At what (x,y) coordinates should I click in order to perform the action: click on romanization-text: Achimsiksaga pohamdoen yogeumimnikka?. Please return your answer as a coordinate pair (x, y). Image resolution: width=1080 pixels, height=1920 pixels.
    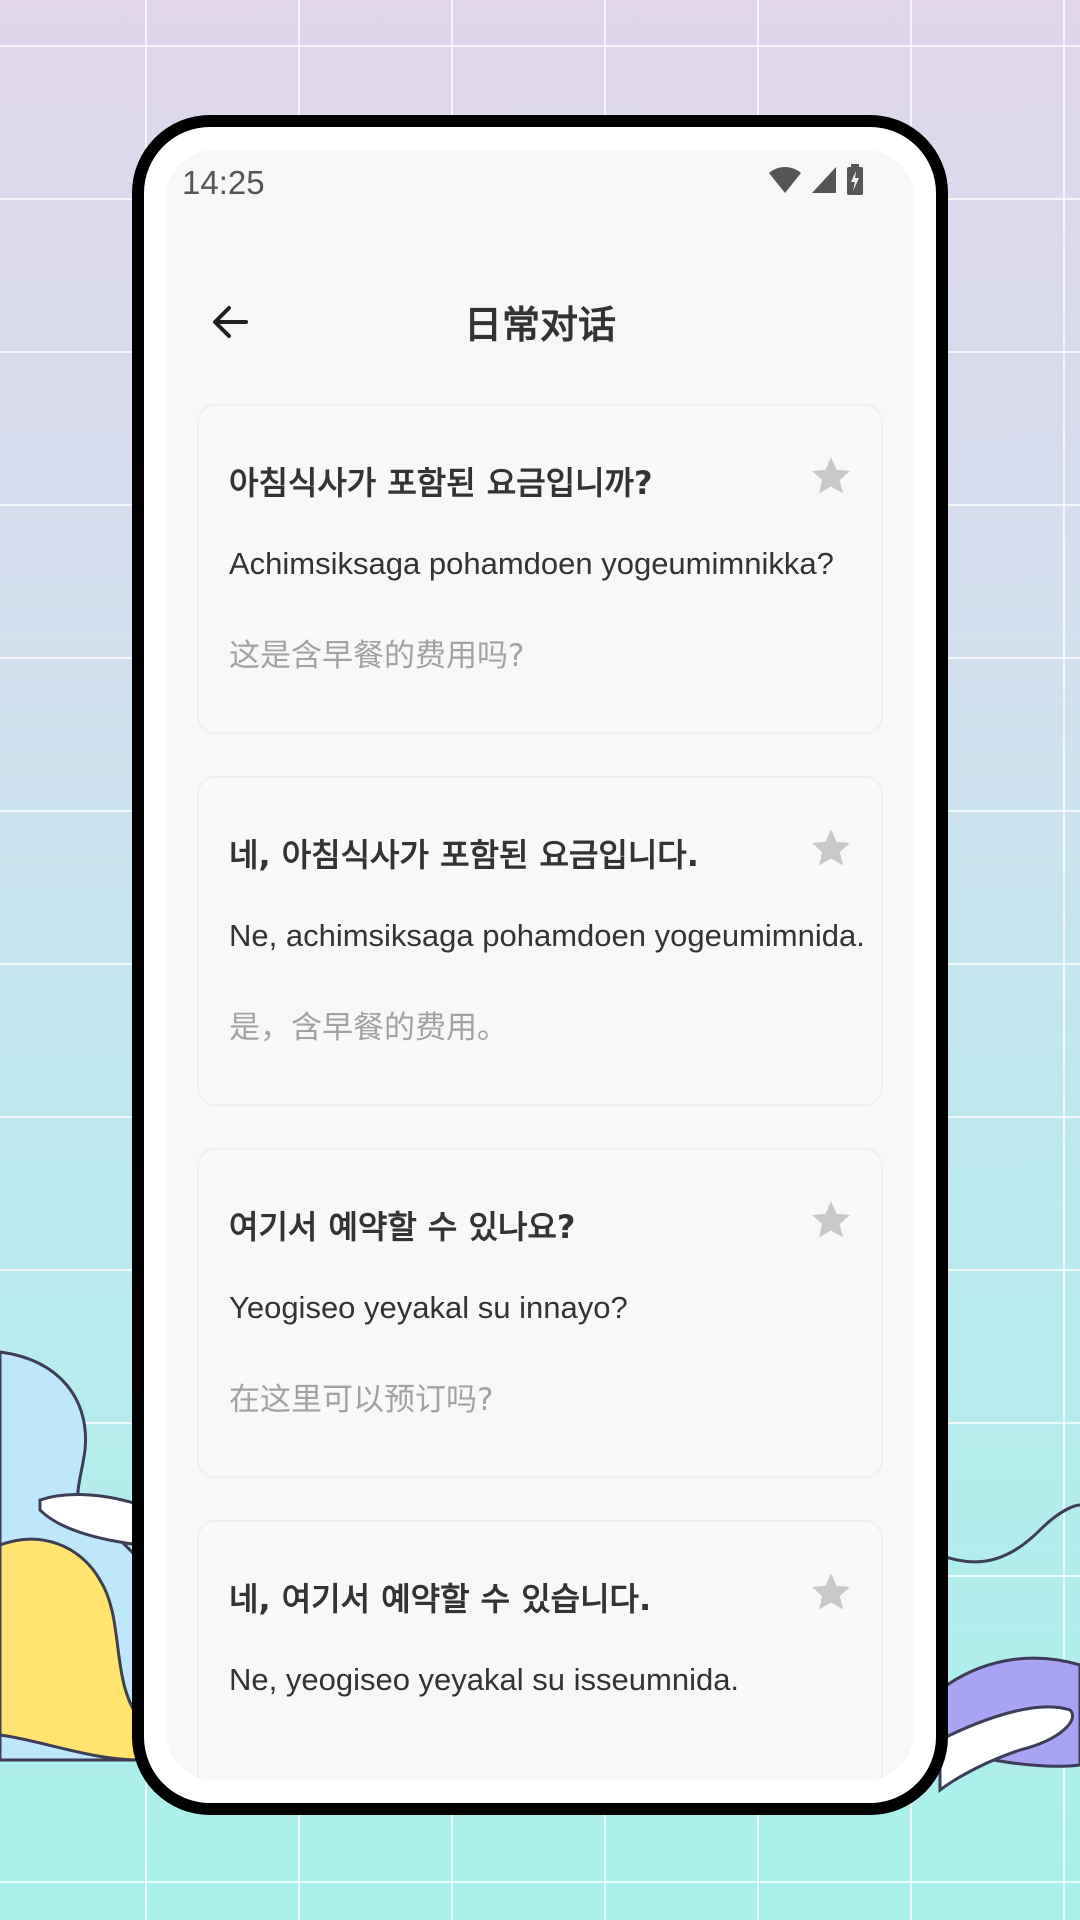
    Looking at the image, I should click on (531, 563).